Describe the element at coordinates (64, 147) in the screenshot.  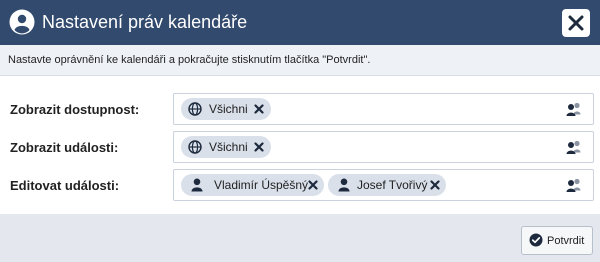
I see `row-label: Zobrazit události:` at that location.